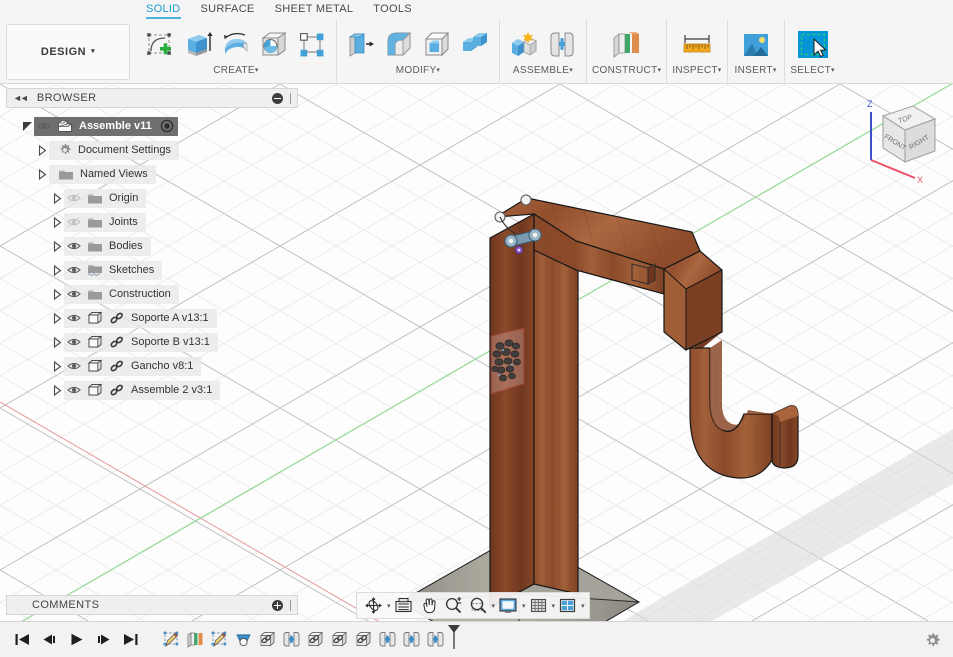 The height and width of the screenshot is (657, 953). What do you see at coordinates (562, 45) in the screenshot?
I see `joint-button` at bounding box center [562, 45].